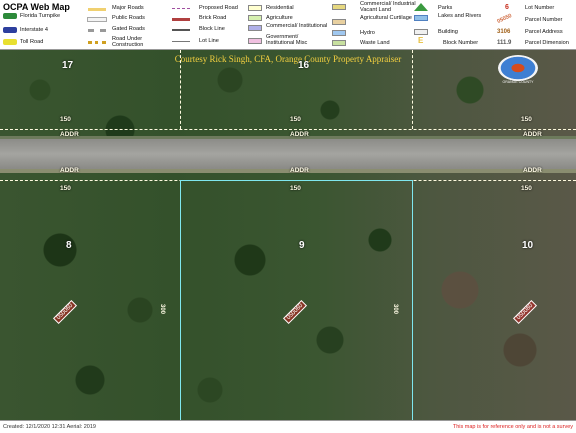 The height and width of the screenshot is (433, 576). I want to click on proposed-road-symbol, so click(181, 8).